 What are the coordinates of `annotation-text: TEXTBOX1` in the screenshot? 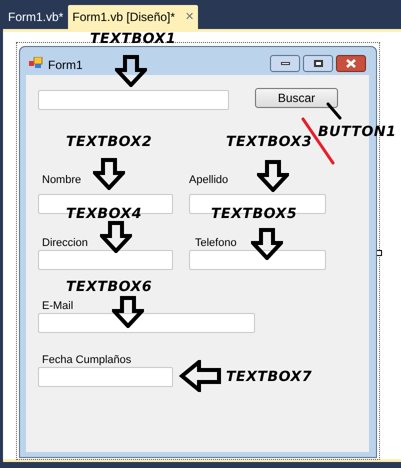 It's located at (133, 39).